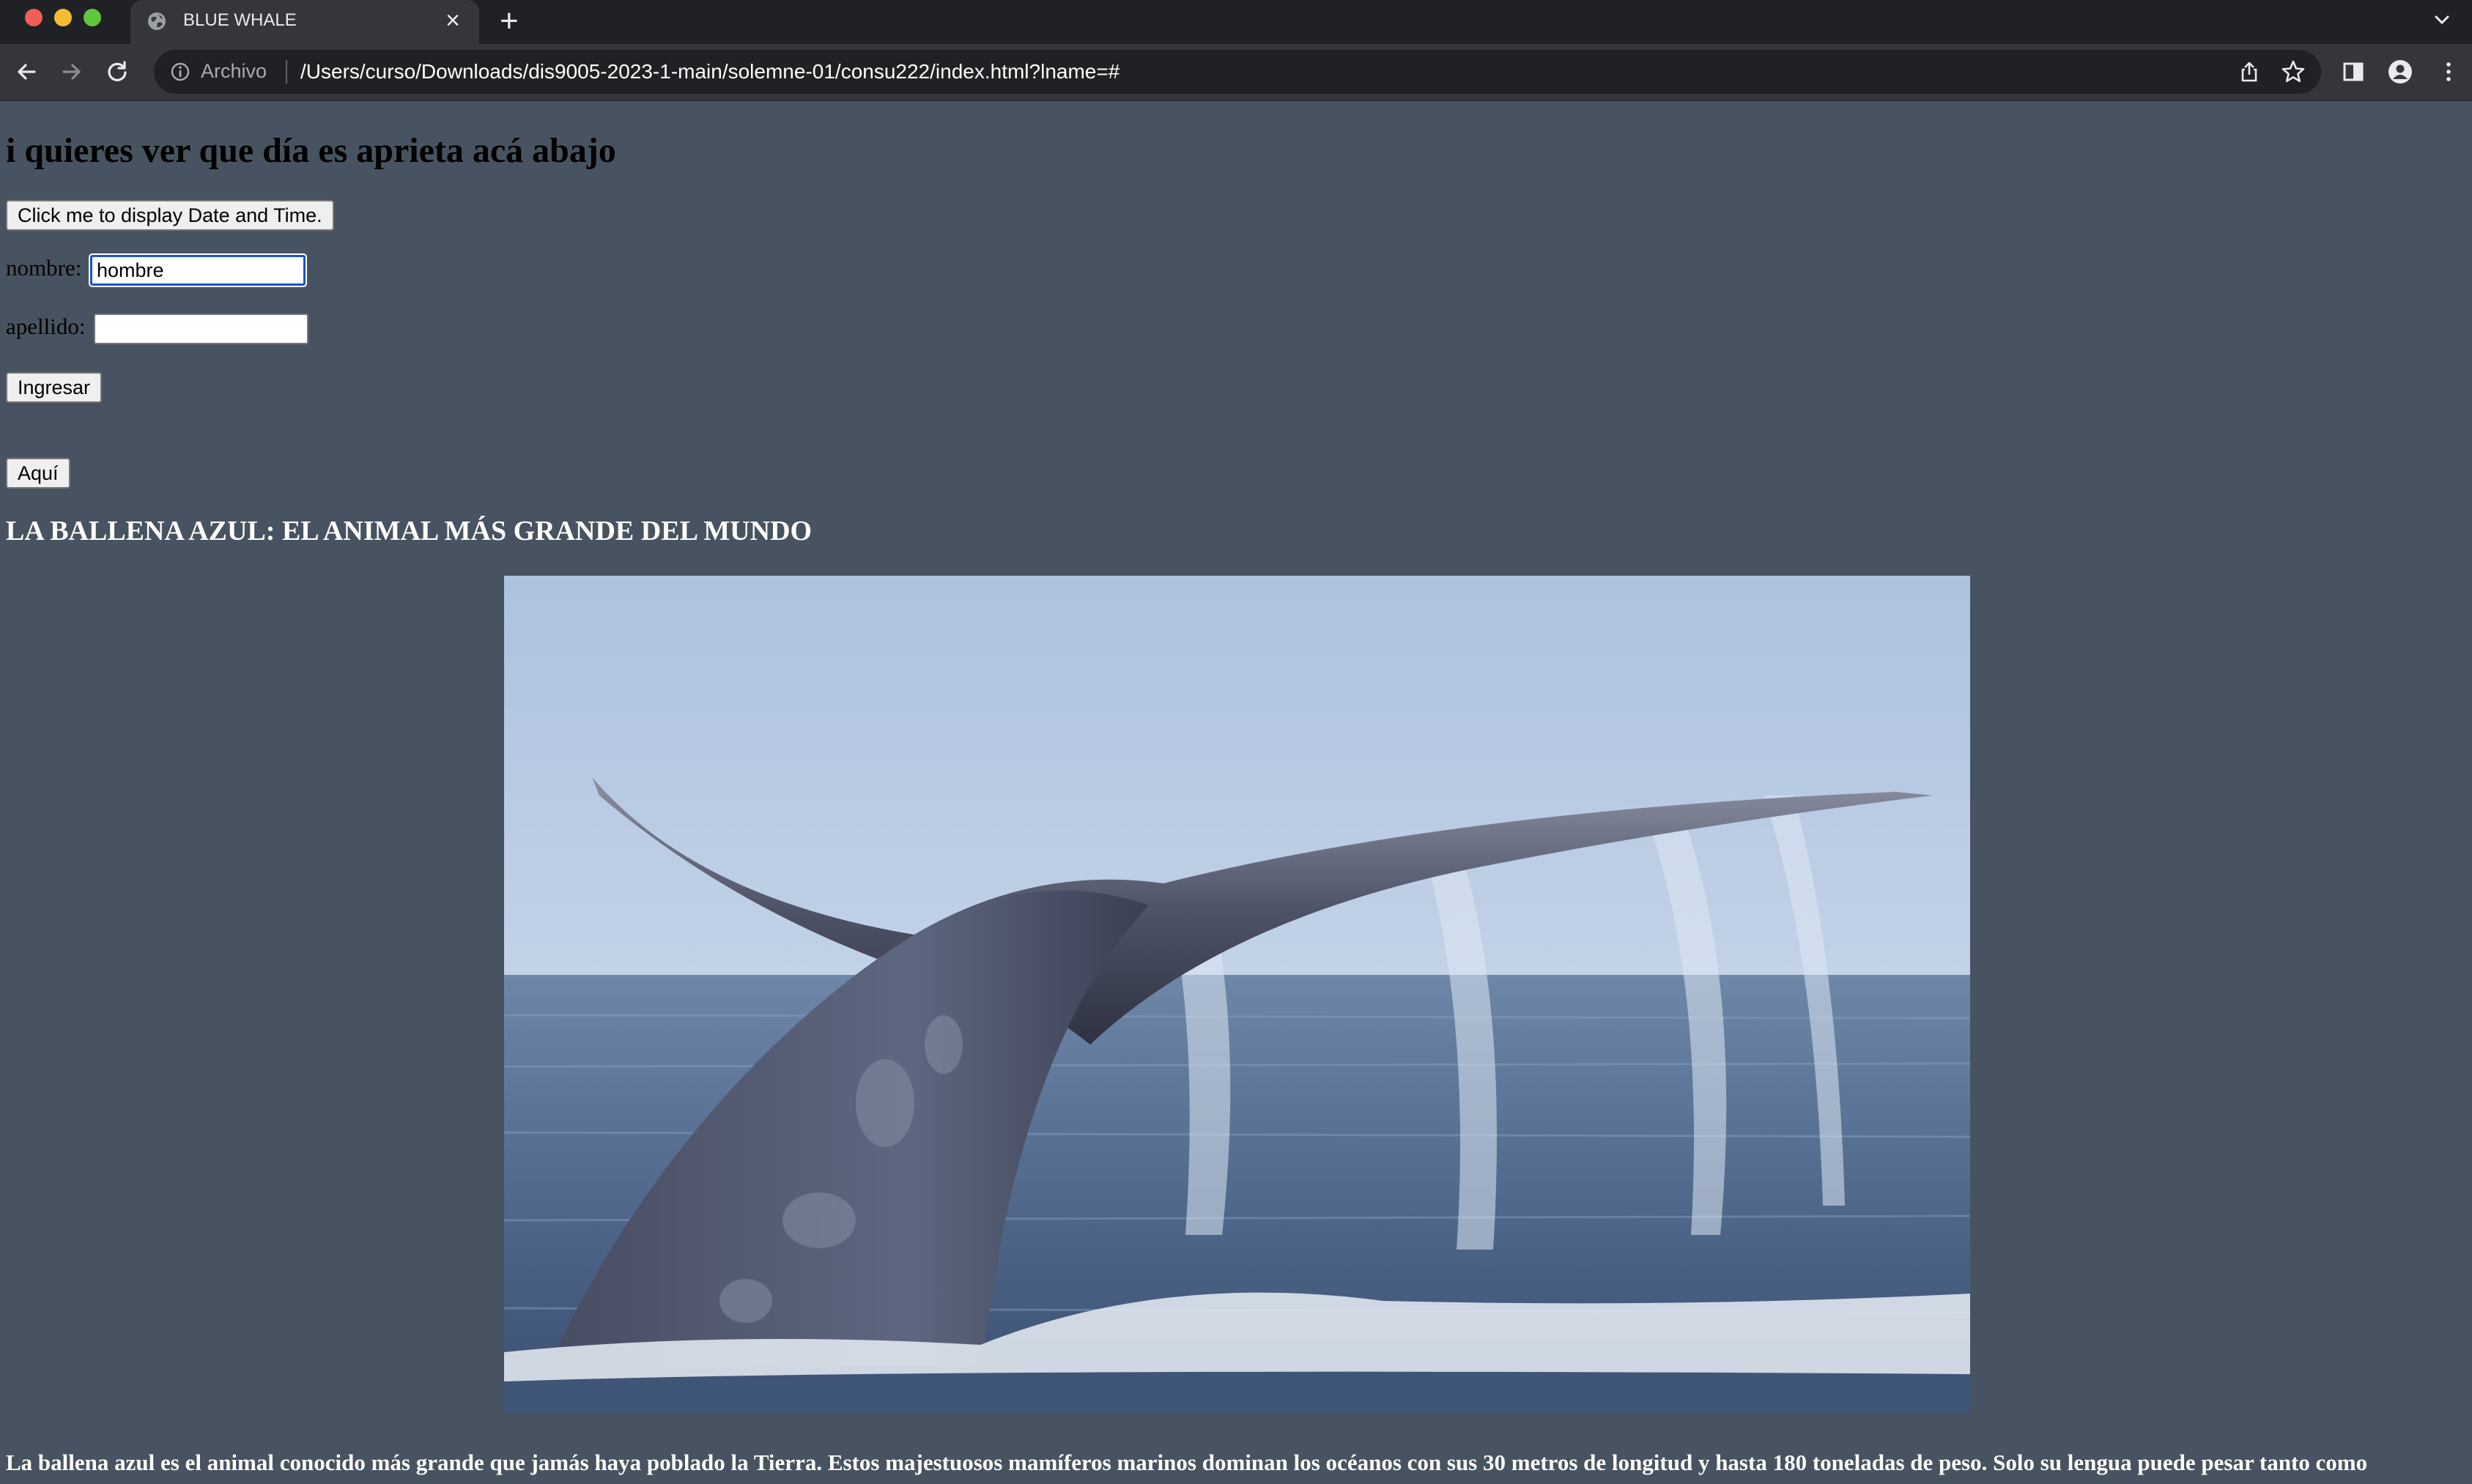  What do you see at coordinates (2448, 72) in the screenshot?
I see `kebab-menu-icon` at bounding box center [2448, 72].